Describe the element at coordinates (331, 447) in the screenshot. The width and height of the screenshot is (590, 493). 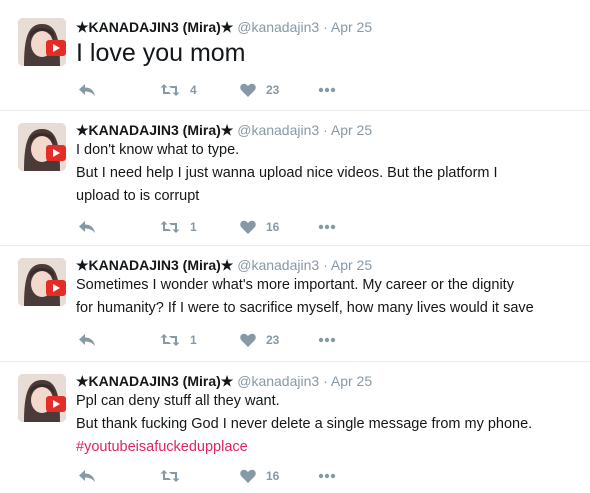
I see `hashtag-link: #youtubeisafuckedupplace` at that location.